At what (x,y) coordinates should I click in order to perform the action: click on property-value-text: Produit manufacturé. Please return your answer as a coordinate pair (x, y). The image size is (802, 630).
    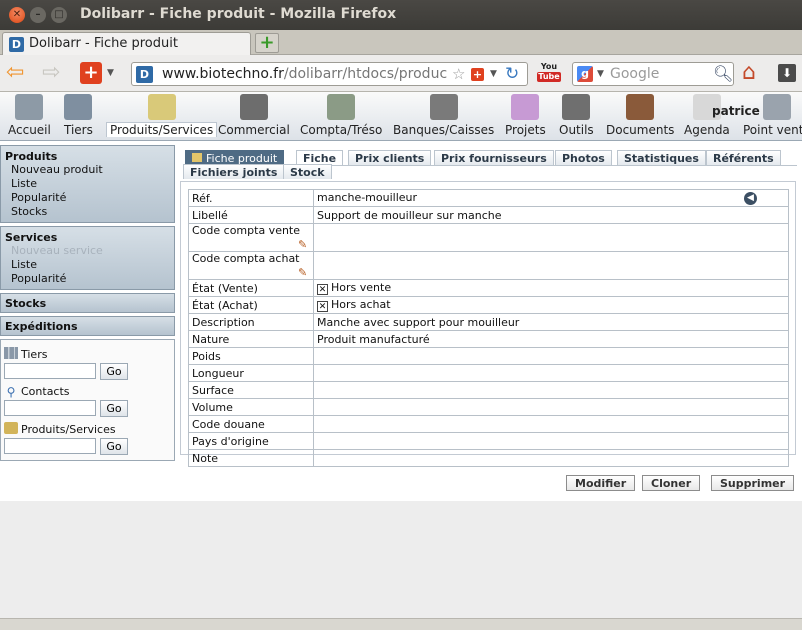
    Looking at the image, I should click on (373, 339).